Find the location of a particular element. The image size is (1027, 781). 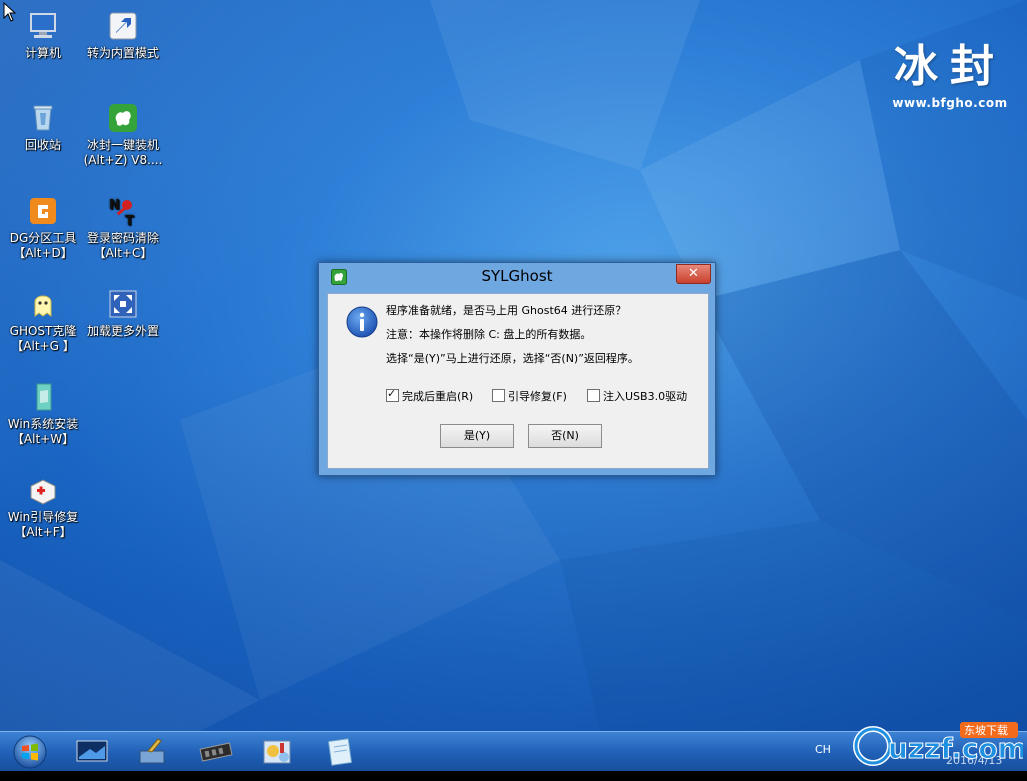

checkbox-label: 注入USB3.0驱动 is located at coordinates (645, 396).